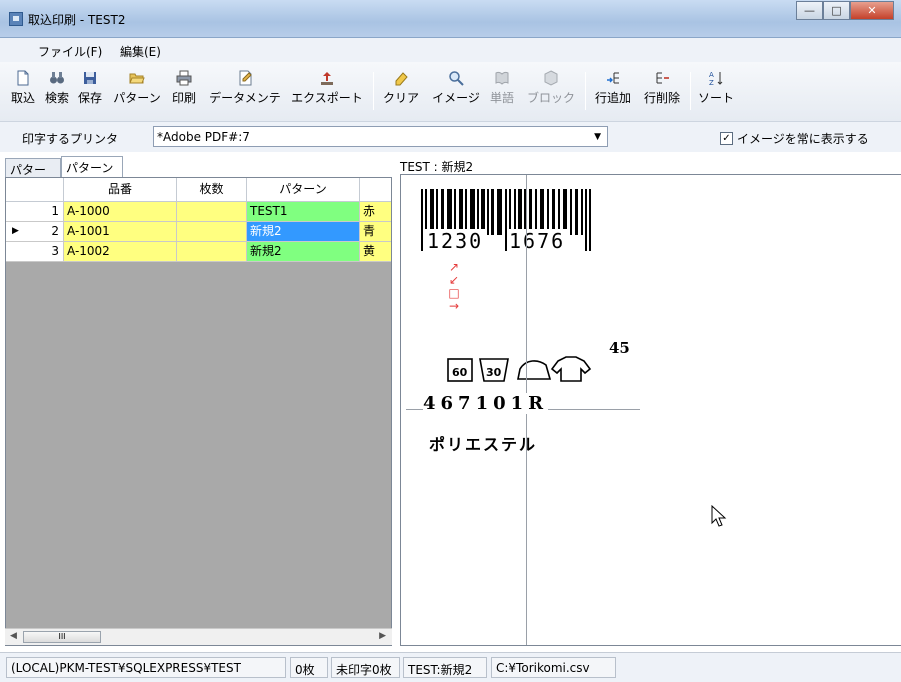 This screenshot has height=682, width=901. I want to click on column-header-hinban: 品番, so click(120, 190).